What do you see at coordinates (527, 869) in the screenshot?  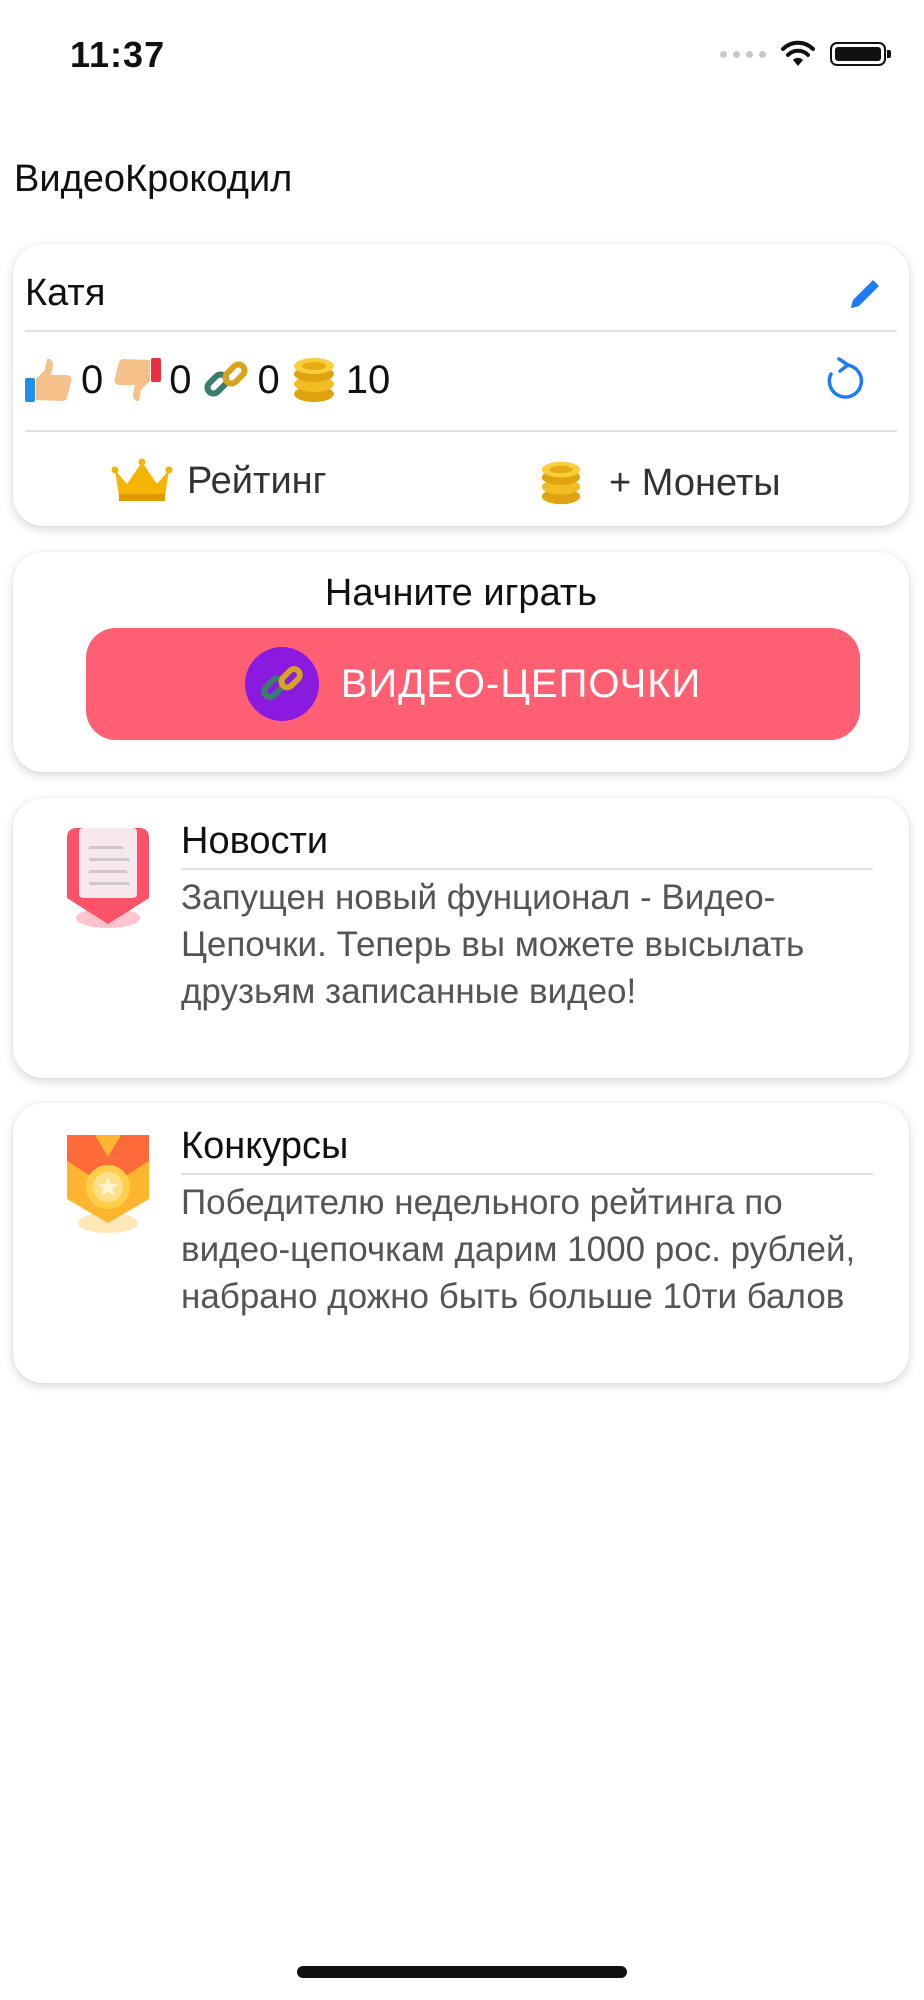 I see `news-divider` at bounding box center [527, 869].